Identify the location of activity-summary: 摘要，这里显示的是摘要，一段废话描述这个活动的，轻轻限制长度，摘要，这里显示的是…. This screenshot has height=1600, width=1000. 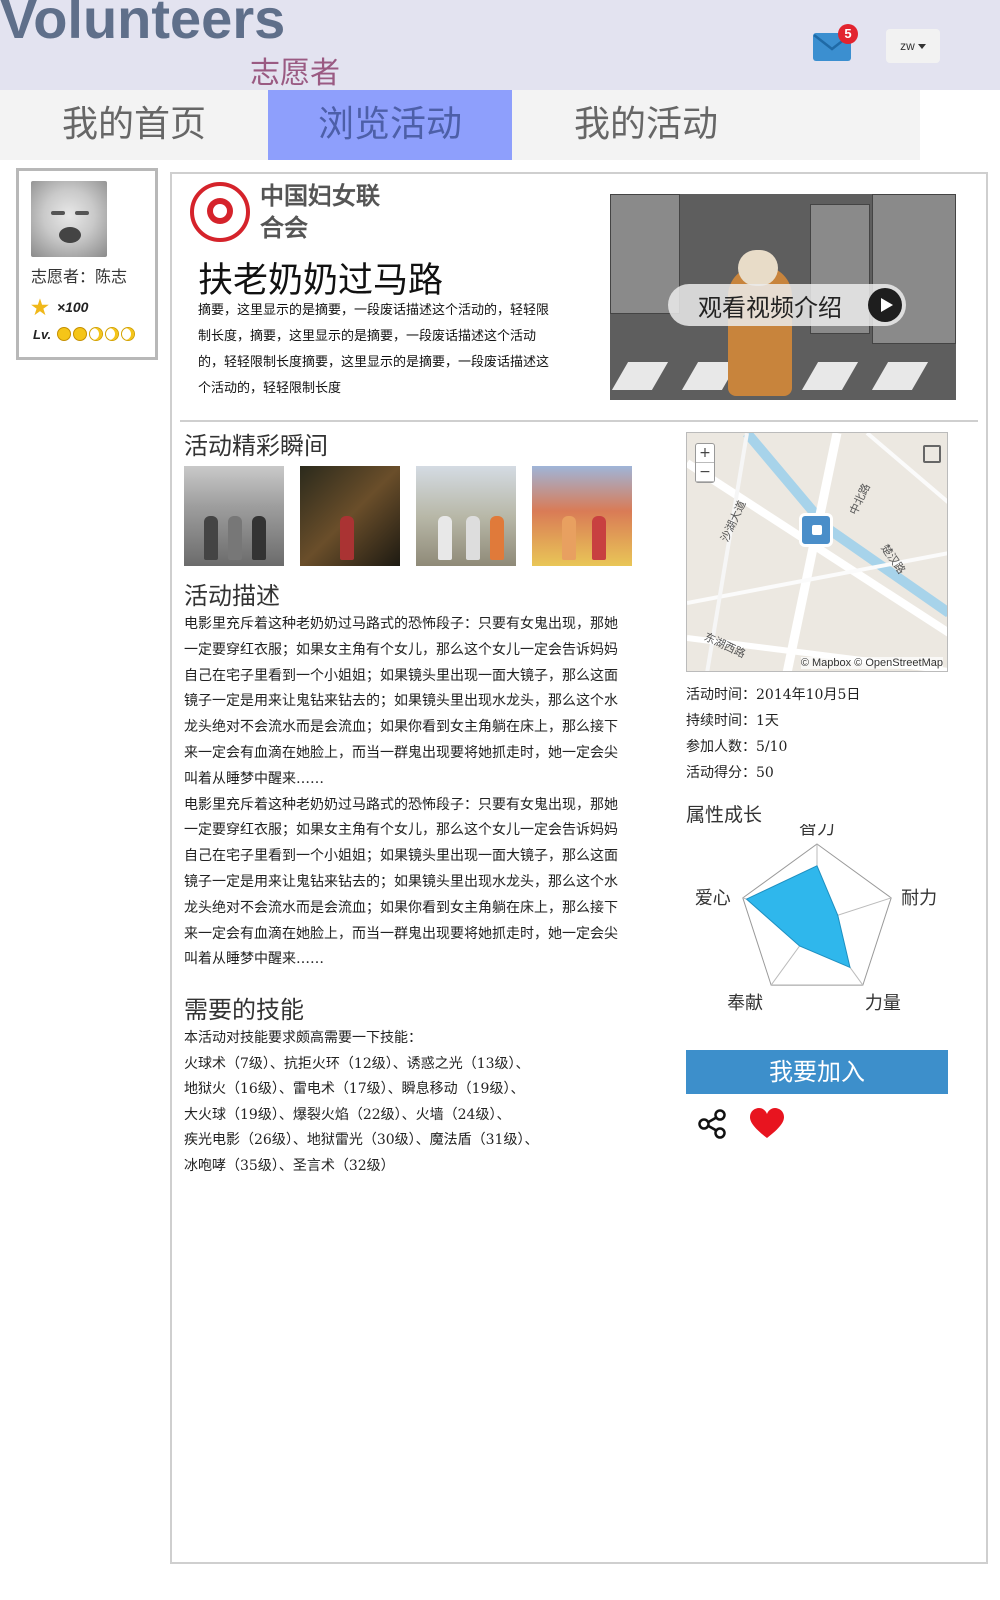
(374, 349).